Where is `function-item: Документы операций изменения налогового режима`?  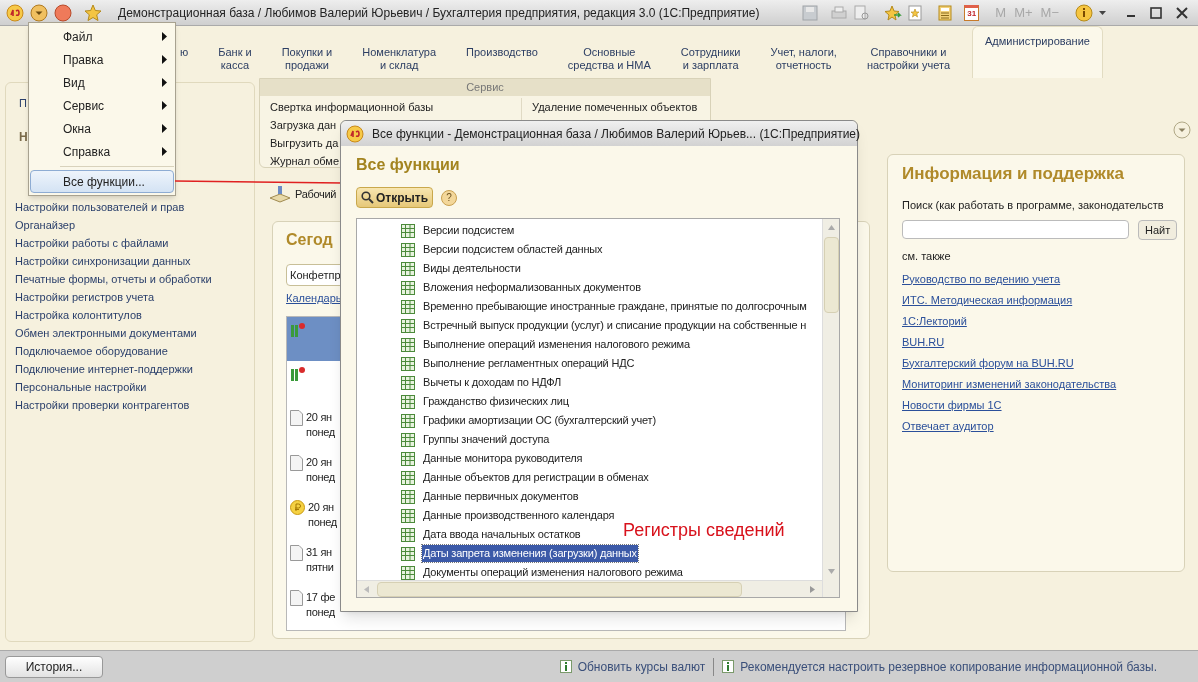
function-item: Документы операций изменения налогового режима is located at coordinates (553, 572).